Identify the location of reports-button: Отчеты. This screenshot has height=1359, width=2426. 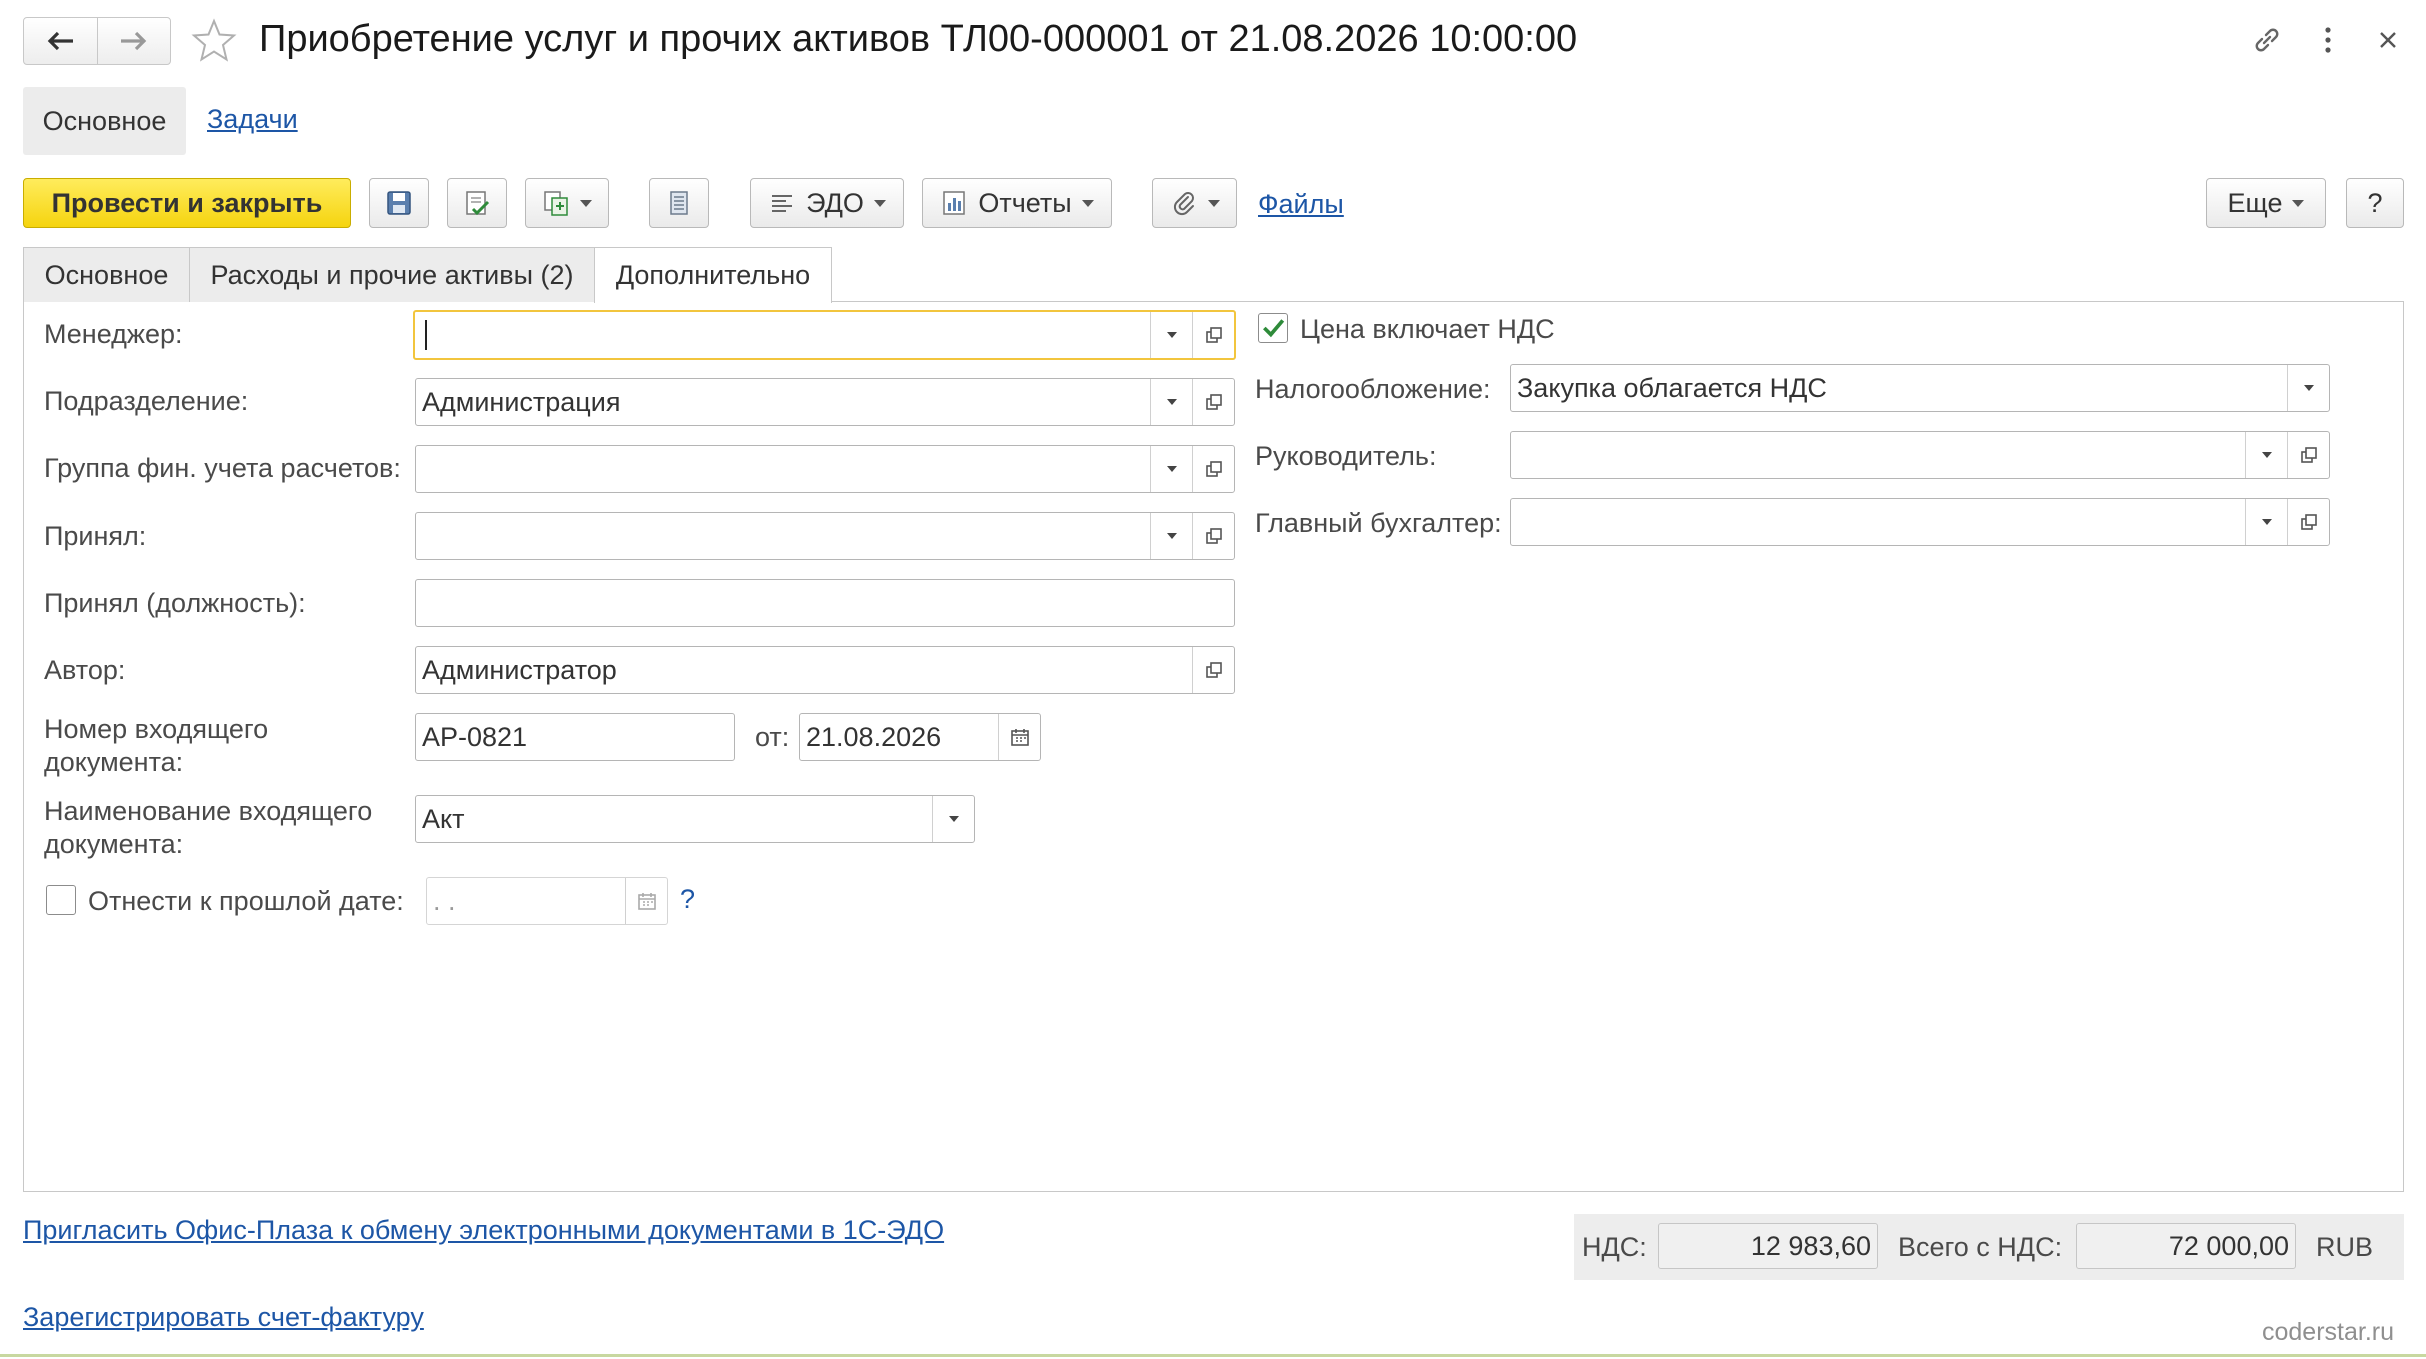
(1017, 203).